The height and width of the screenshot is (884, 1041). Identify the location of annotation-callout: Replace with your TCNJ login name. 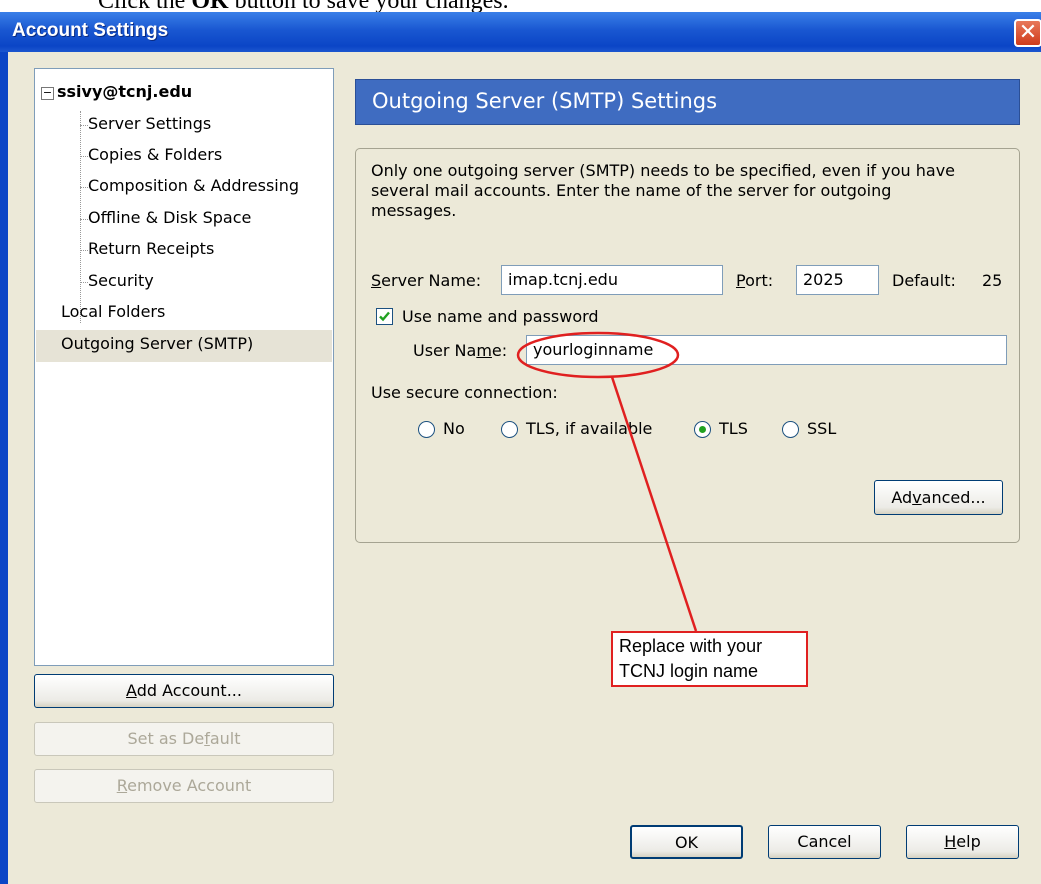
(709, 659).